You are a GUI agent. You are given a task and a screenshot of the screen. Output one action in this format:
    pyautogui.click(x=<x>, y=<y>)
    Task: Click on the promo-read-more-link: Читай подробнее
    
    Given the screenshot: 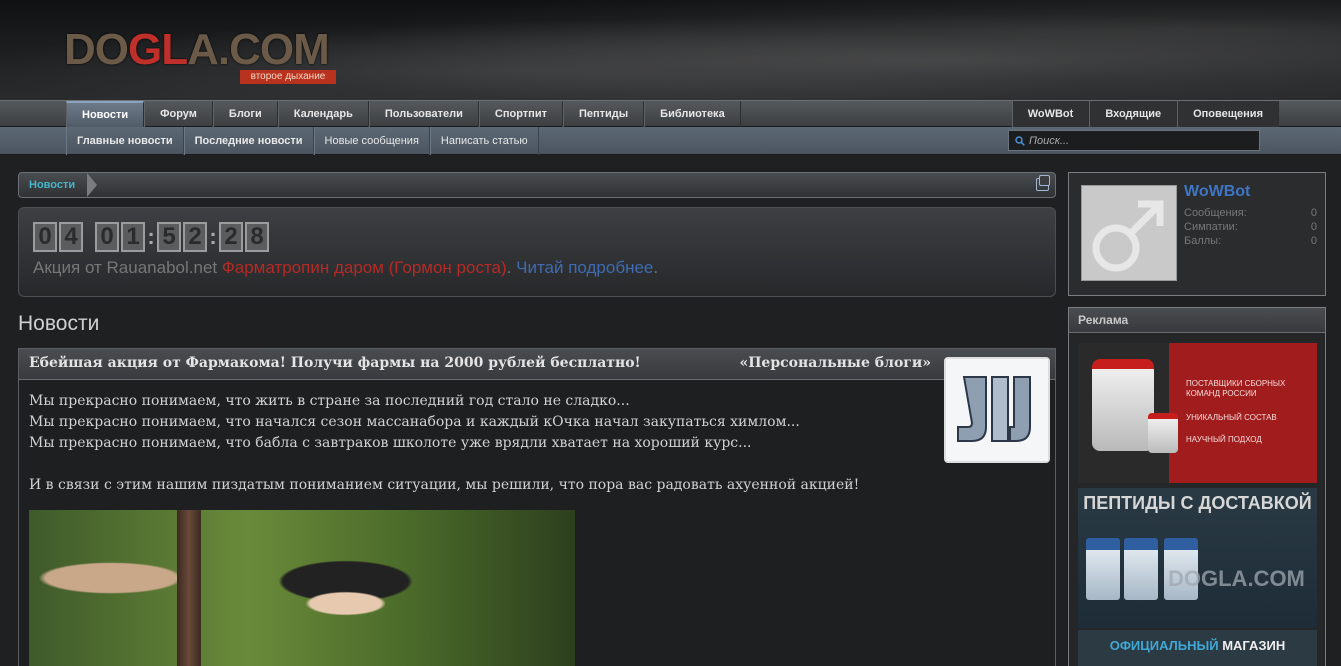 What is the action you would take?
    pyautogui.click(x=584, y=267)
    